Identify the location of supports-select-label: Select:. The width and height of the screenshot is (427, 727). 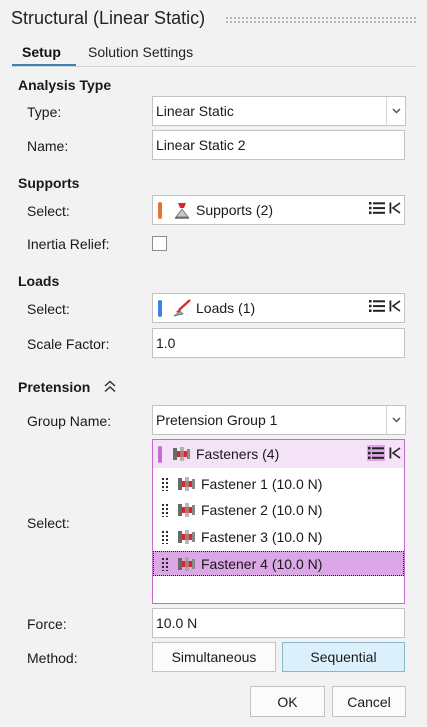
(48, 211).